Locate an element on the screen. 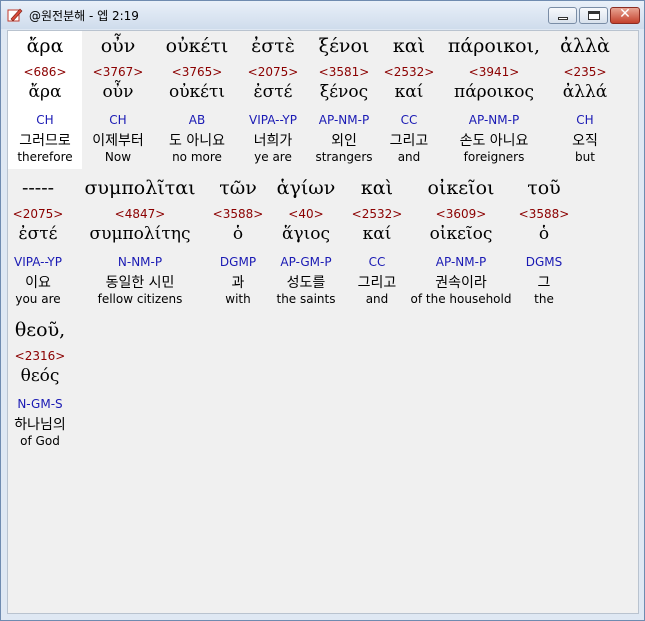  close-icon: ✕ is located at coordinates (625, 14).